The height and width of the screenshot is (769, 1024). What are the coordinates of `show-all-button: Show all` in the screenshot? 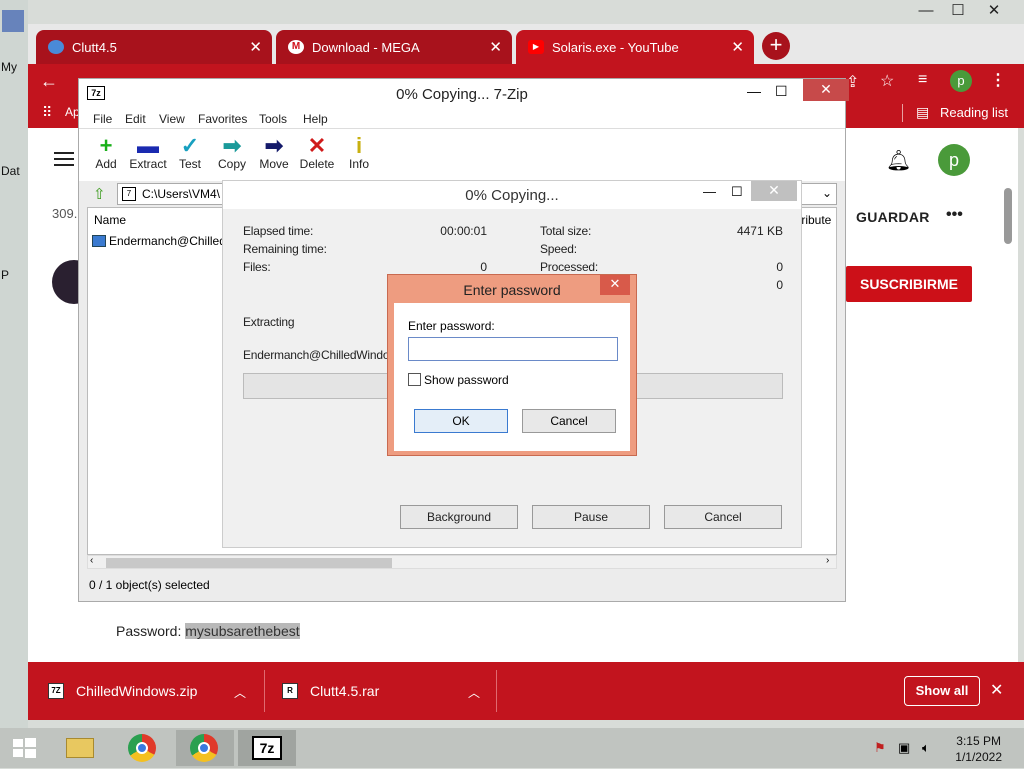 It's located at (942, 691).